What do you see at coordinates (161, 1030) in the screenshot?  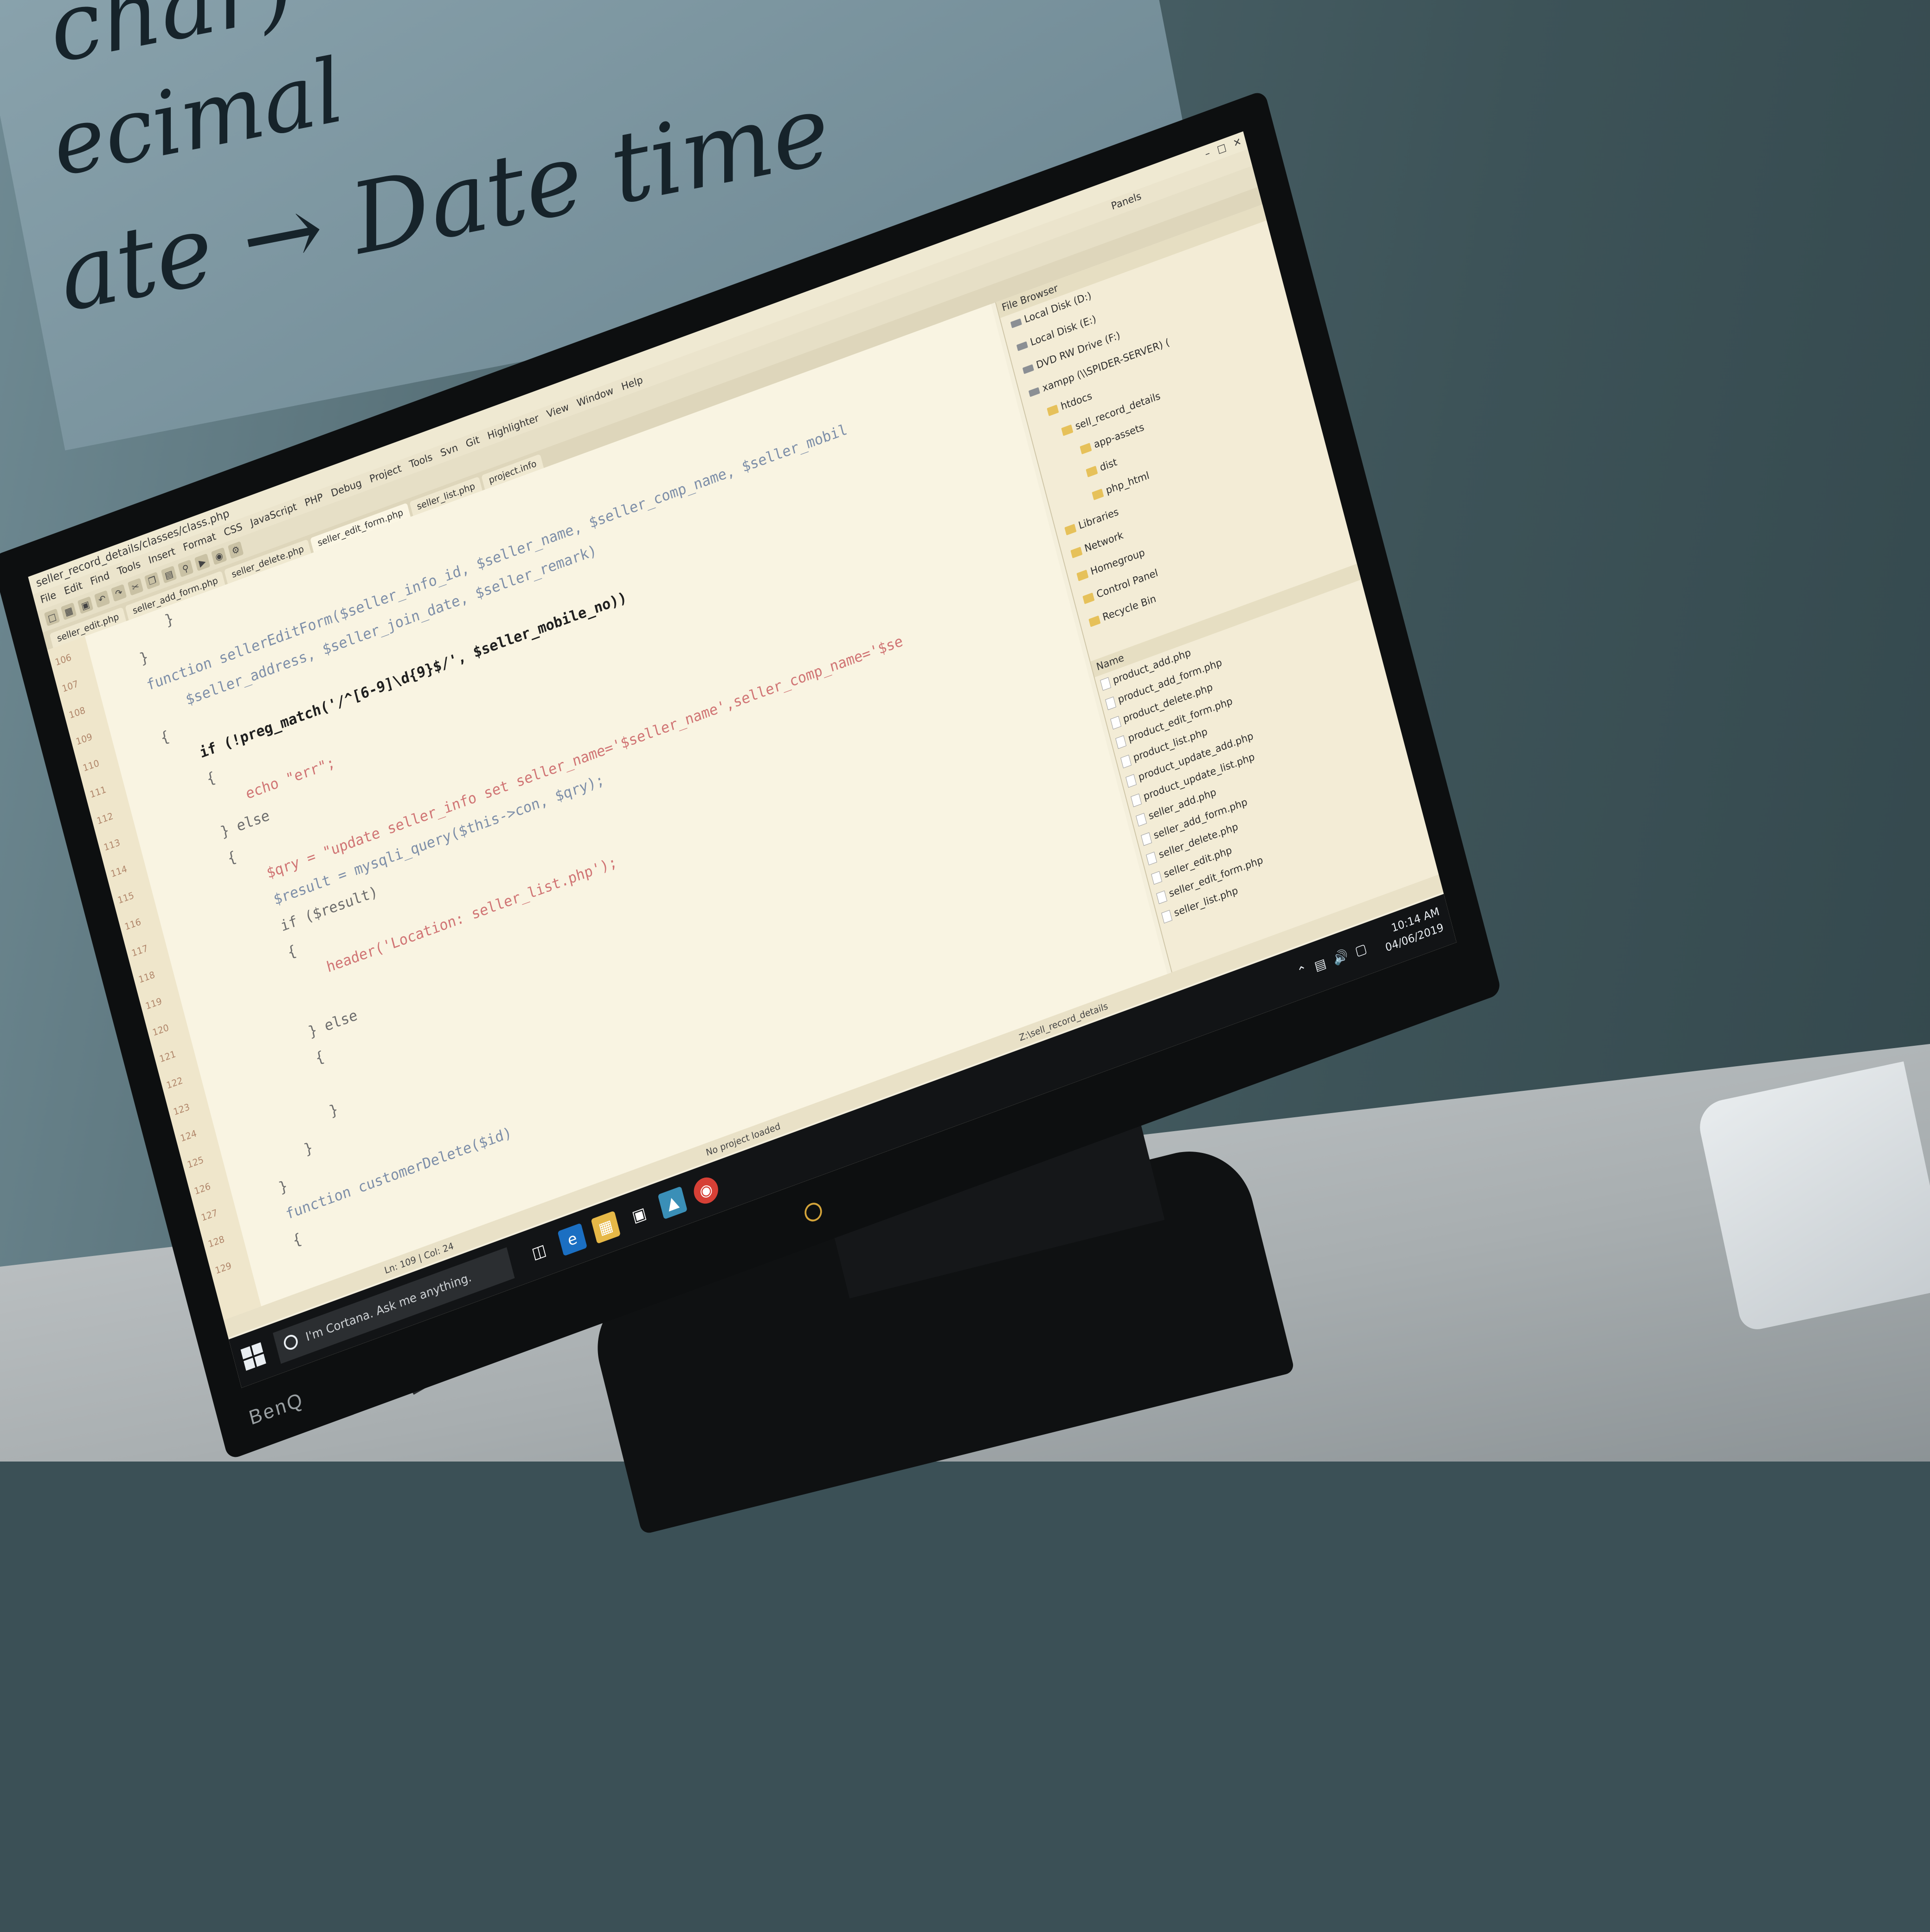 I see `line-number: 120` at bounding box center [161, 1030].